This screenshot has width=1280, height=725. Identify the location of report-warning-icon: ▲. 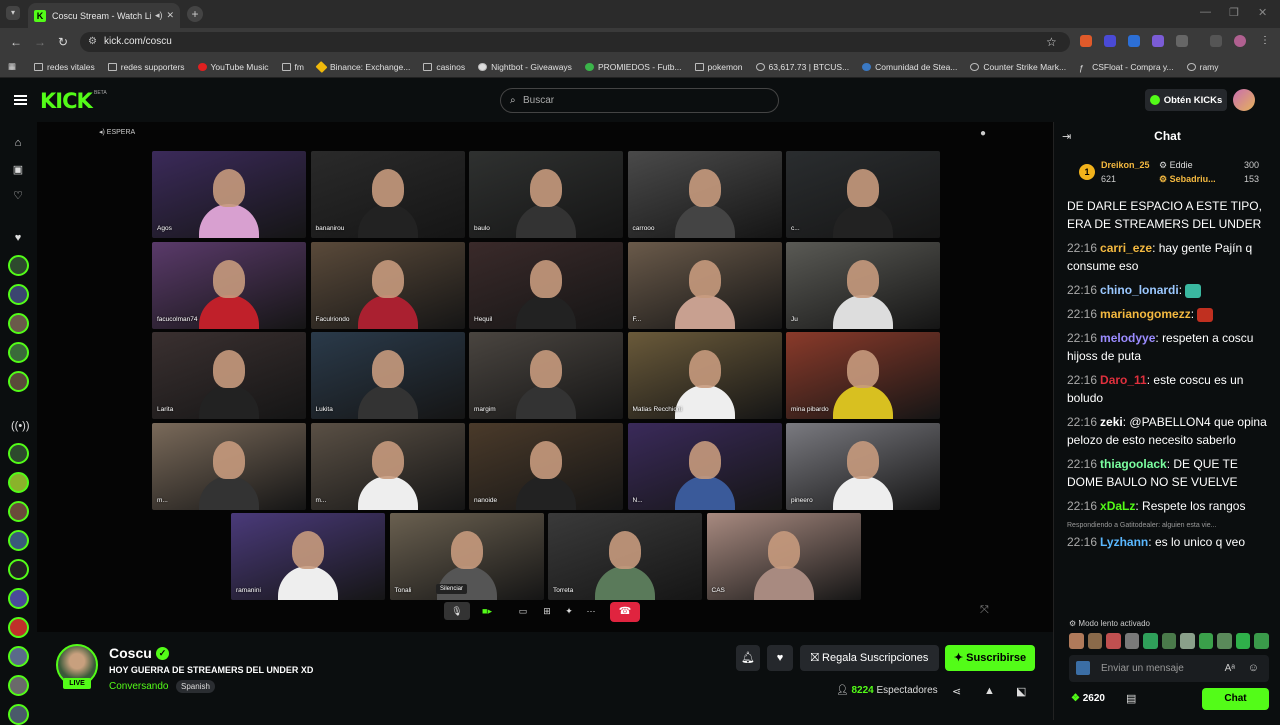
(989, 691).